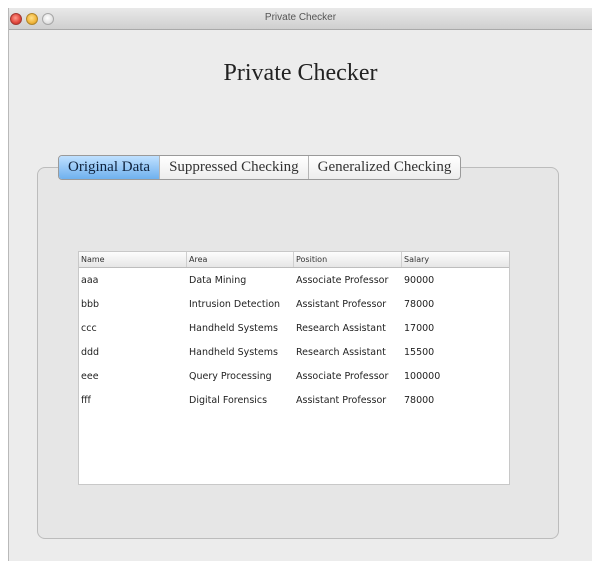  I want to click on column-header-name: Name, so click(133, 259).